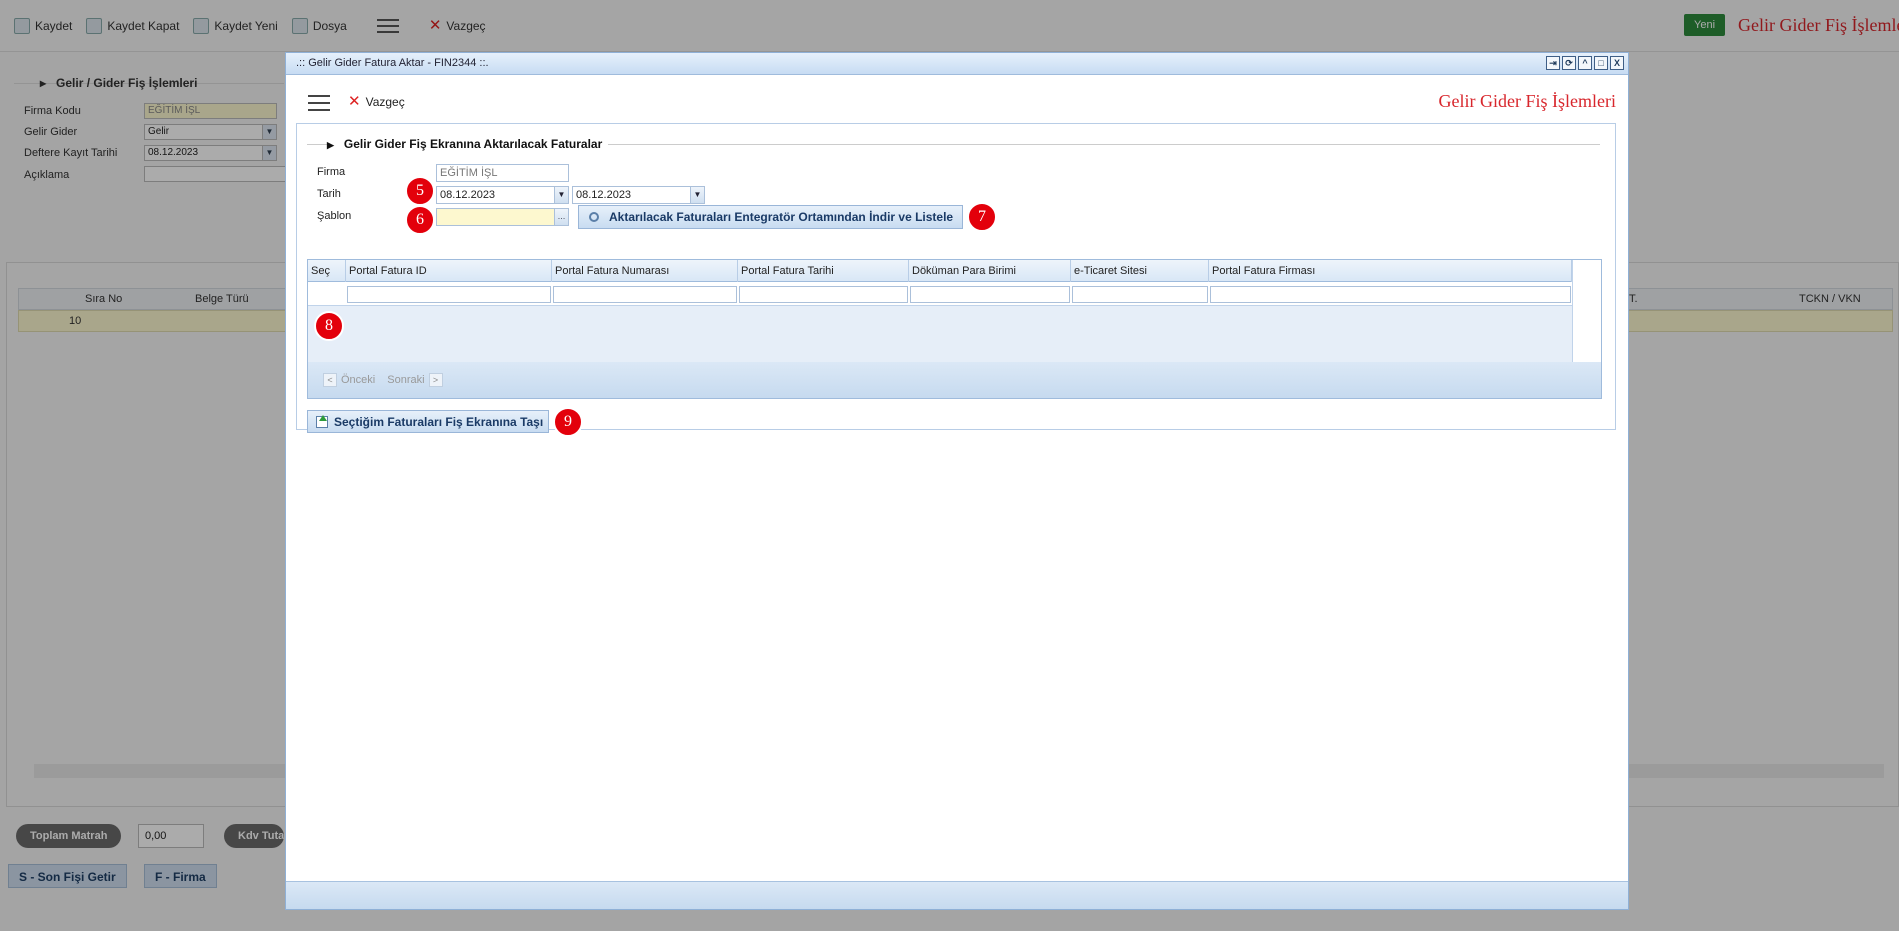 This screenshot has width=1899, height=931. I want to click on close-icon: X, so click(1617, 63).